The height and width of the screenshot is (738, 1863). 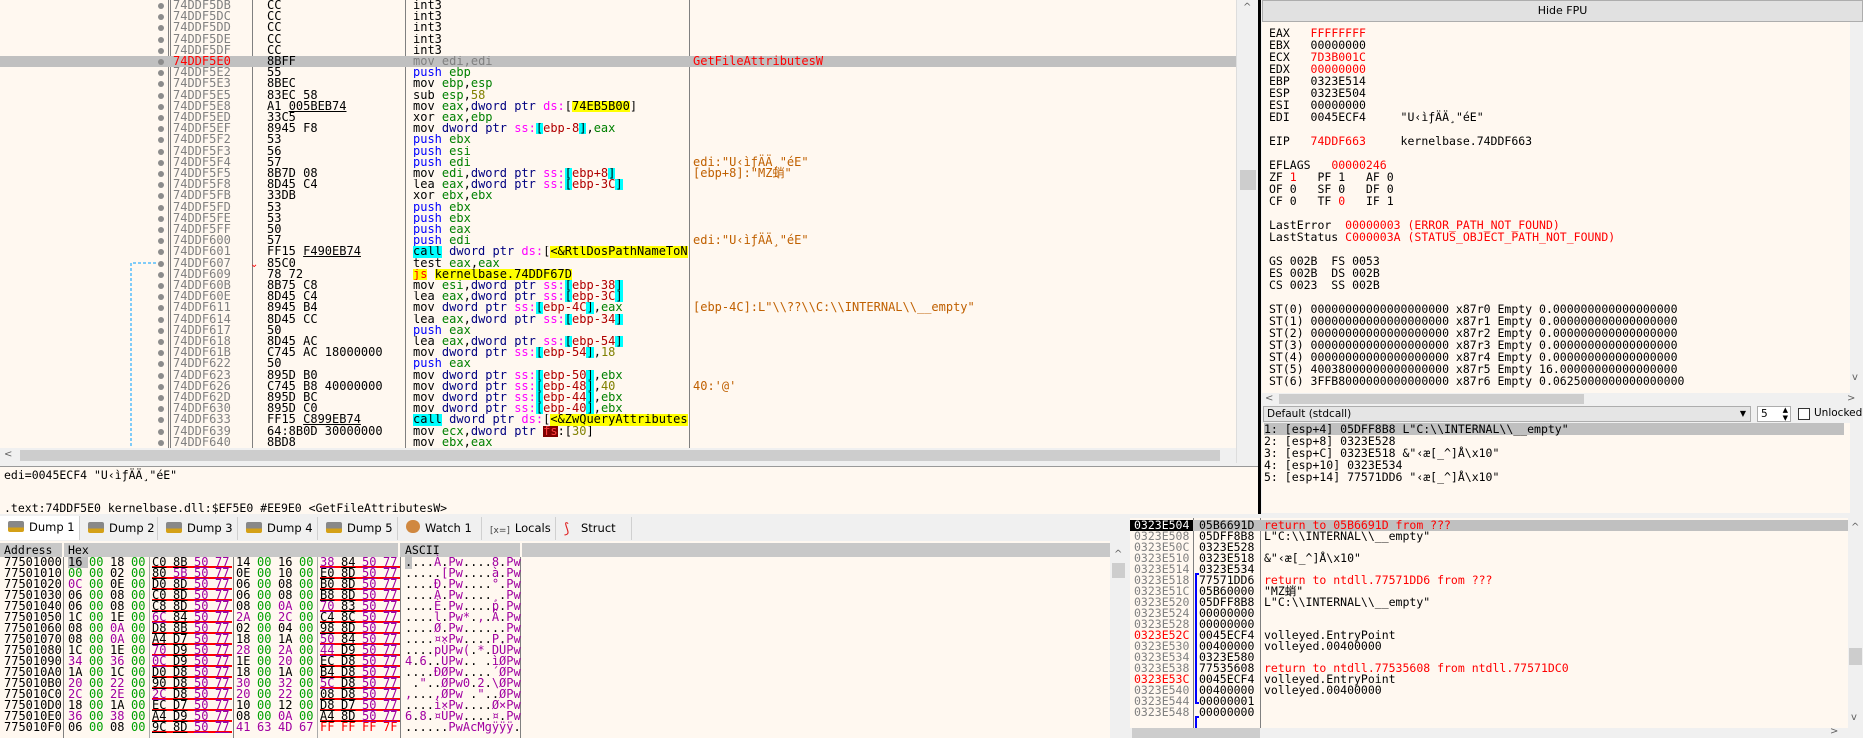 What do you see at coordinates (162, 727) in the screenshot?
I see `hex-byte: 9C` at bounding box center [162, 727].